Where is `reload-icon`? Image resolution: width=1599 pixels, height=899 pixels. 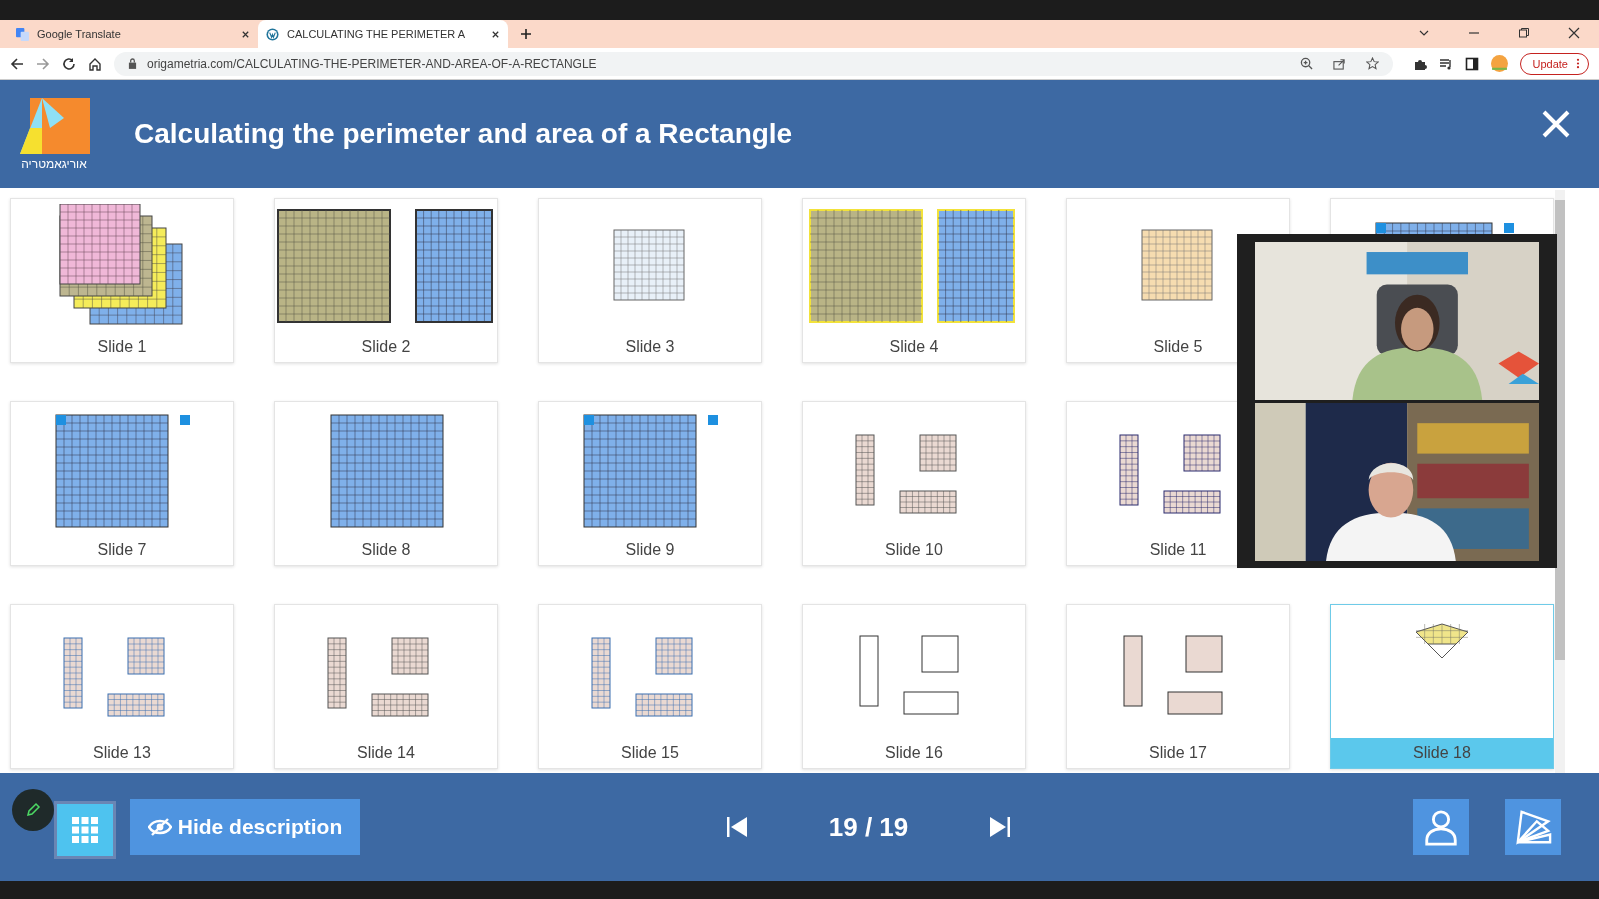 reload-icon is located at coordinates (69, 63).